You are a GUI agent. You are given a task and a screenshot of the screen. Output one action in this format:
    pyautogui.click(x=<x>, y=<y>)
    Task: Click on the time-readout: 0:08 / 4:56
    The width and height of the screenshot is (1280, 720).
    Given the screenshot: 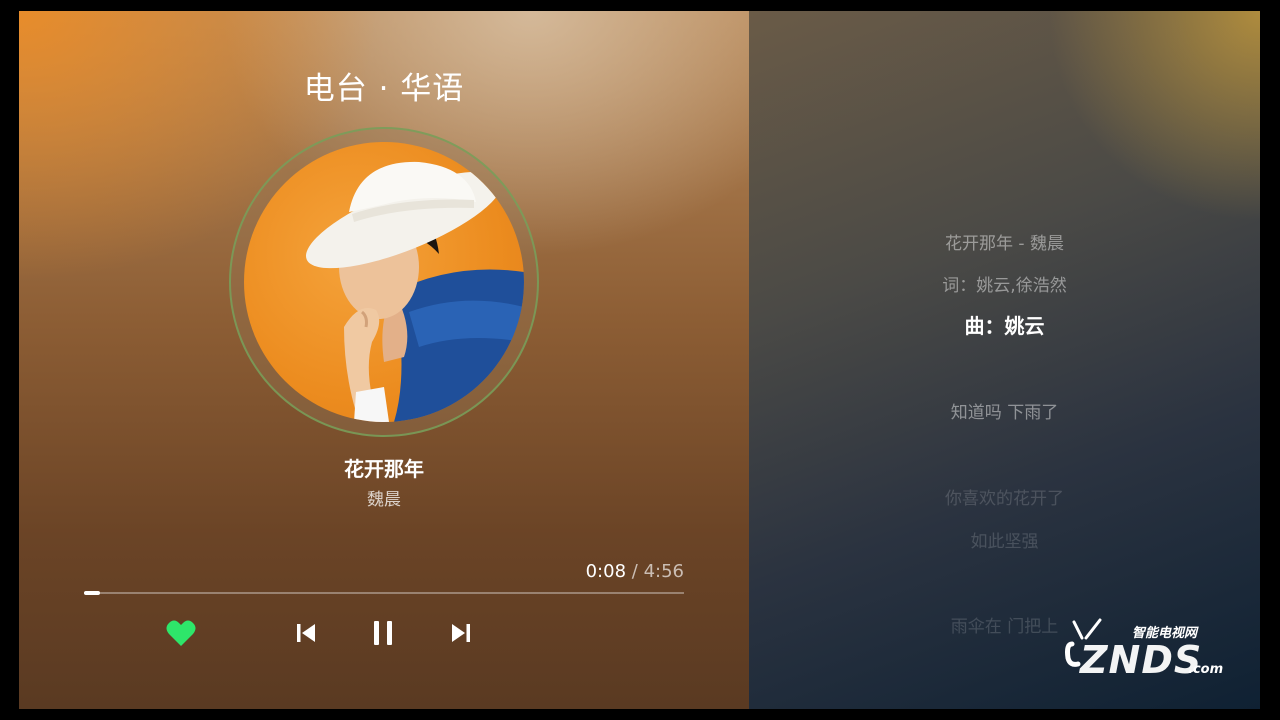 What is the action you would take?
    pyautogui.click(x=635, y=571)
    